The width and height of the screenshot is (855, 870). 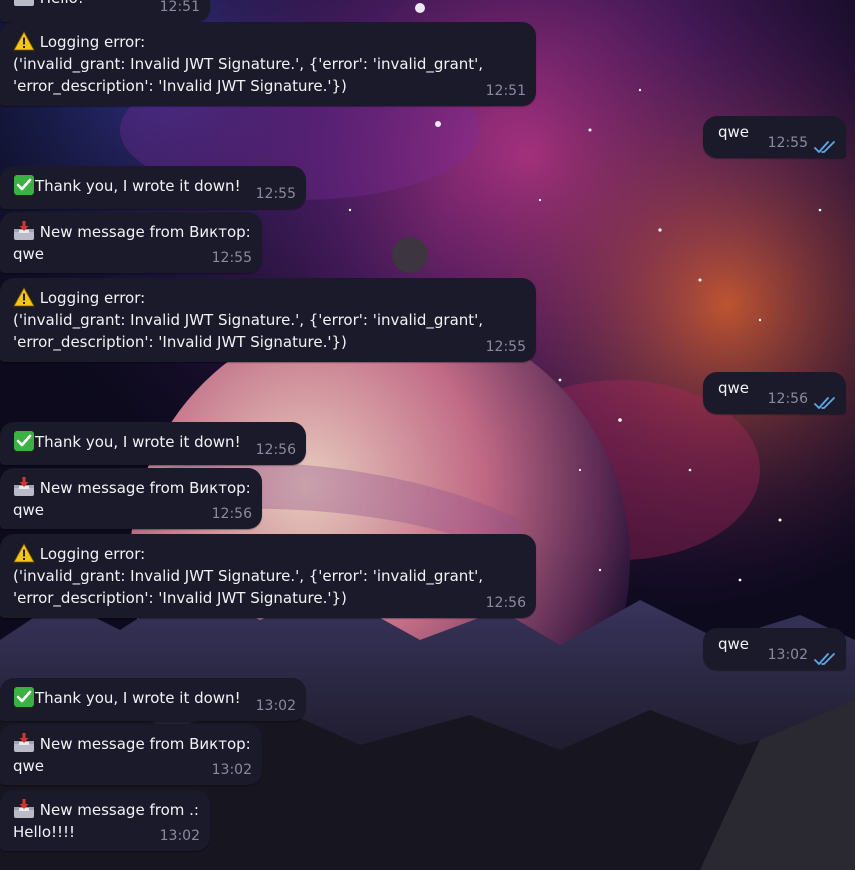 I want to click on message-text: Hello!, so click(x=48, y=4).